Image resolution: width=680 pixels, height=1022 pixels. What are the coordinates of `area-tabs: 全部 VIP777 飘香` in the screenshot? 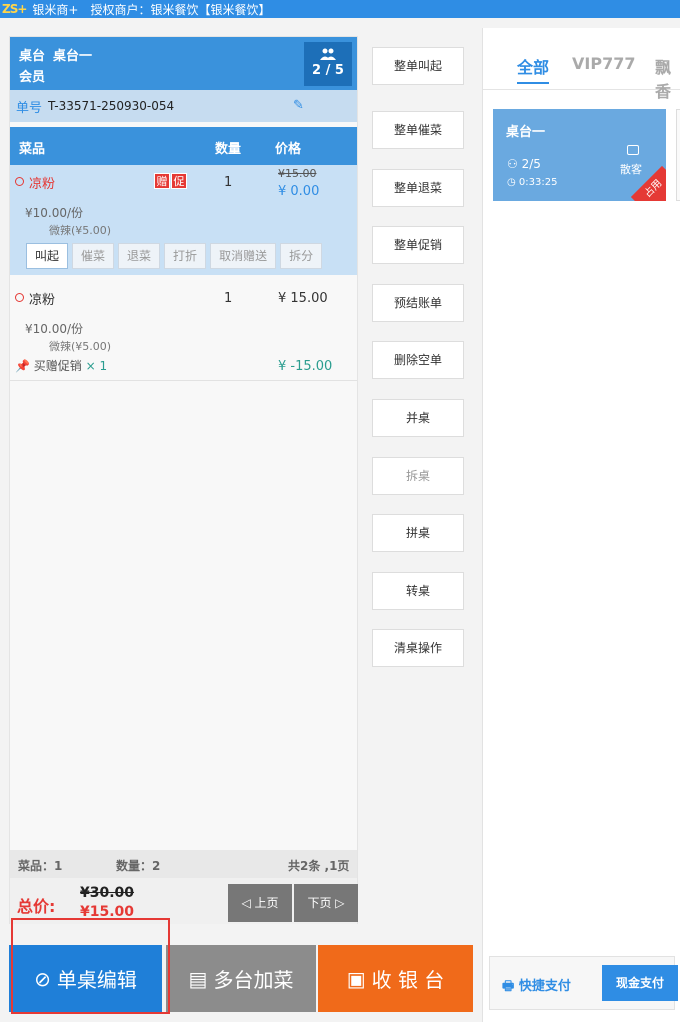 It's located at (581, 64).